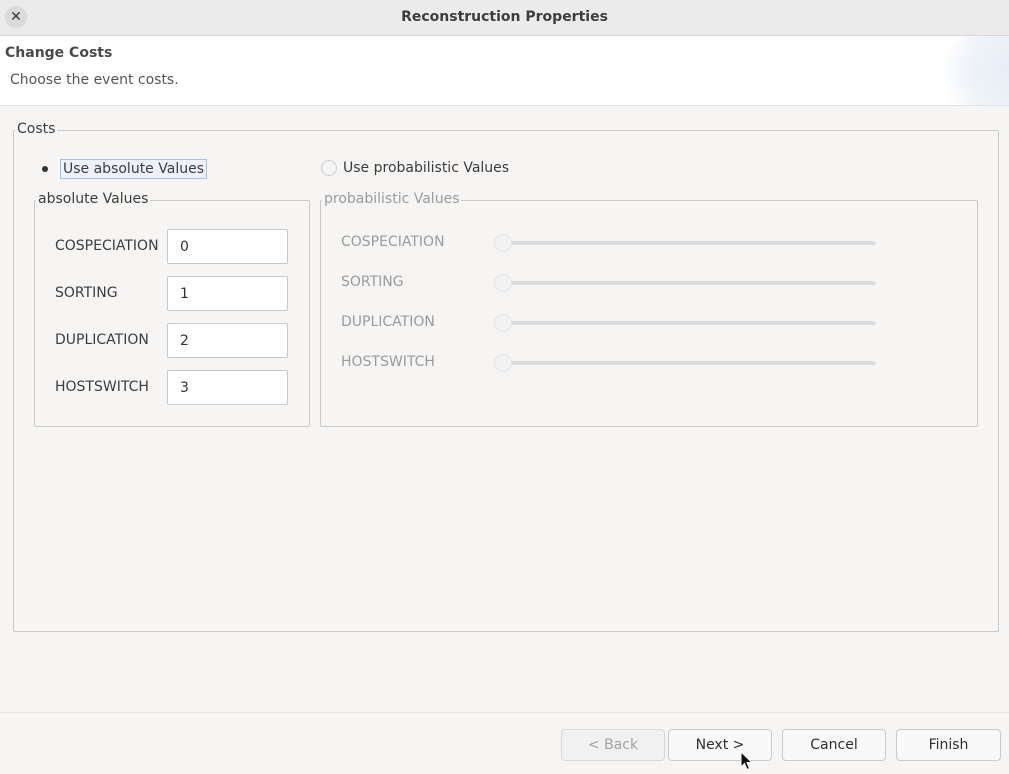 This screenshot has height=774, width=1009. What do you see at coordinates (102, 340) in the screenshot?
I see `duplication-label: DUPLICATION` at bounding box center [102, 340].